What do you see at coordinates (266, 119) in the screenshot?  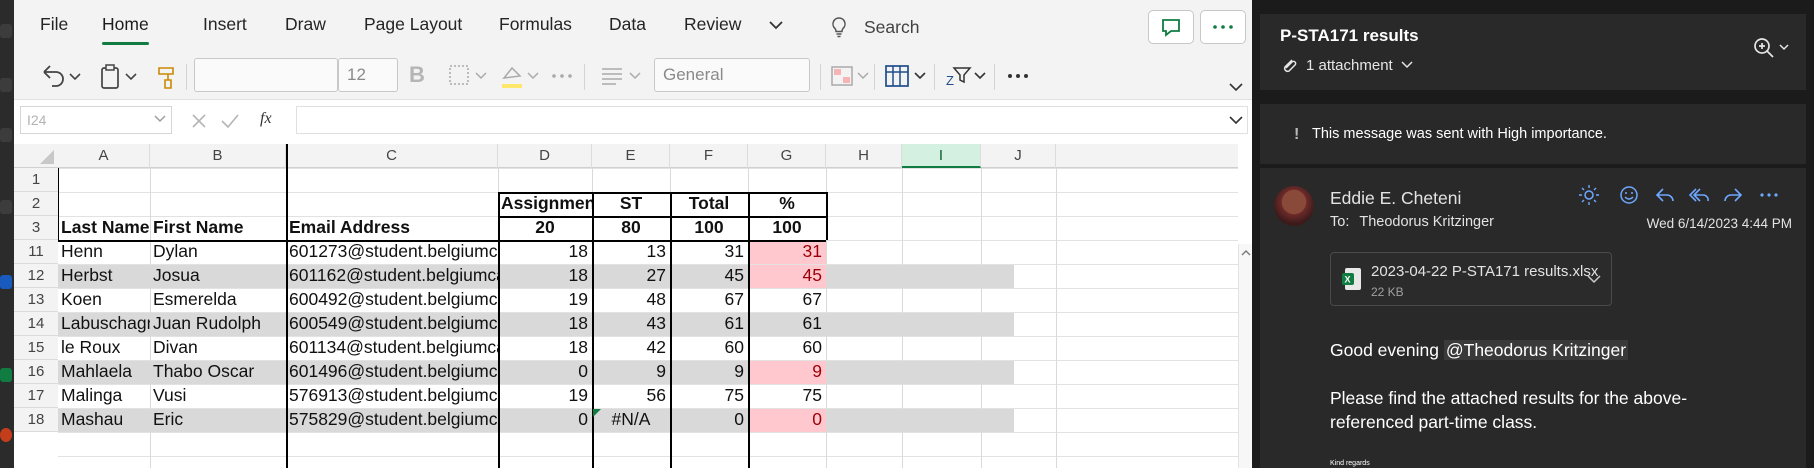 I see `function-icon: fx` at bounding box center [266, 119].